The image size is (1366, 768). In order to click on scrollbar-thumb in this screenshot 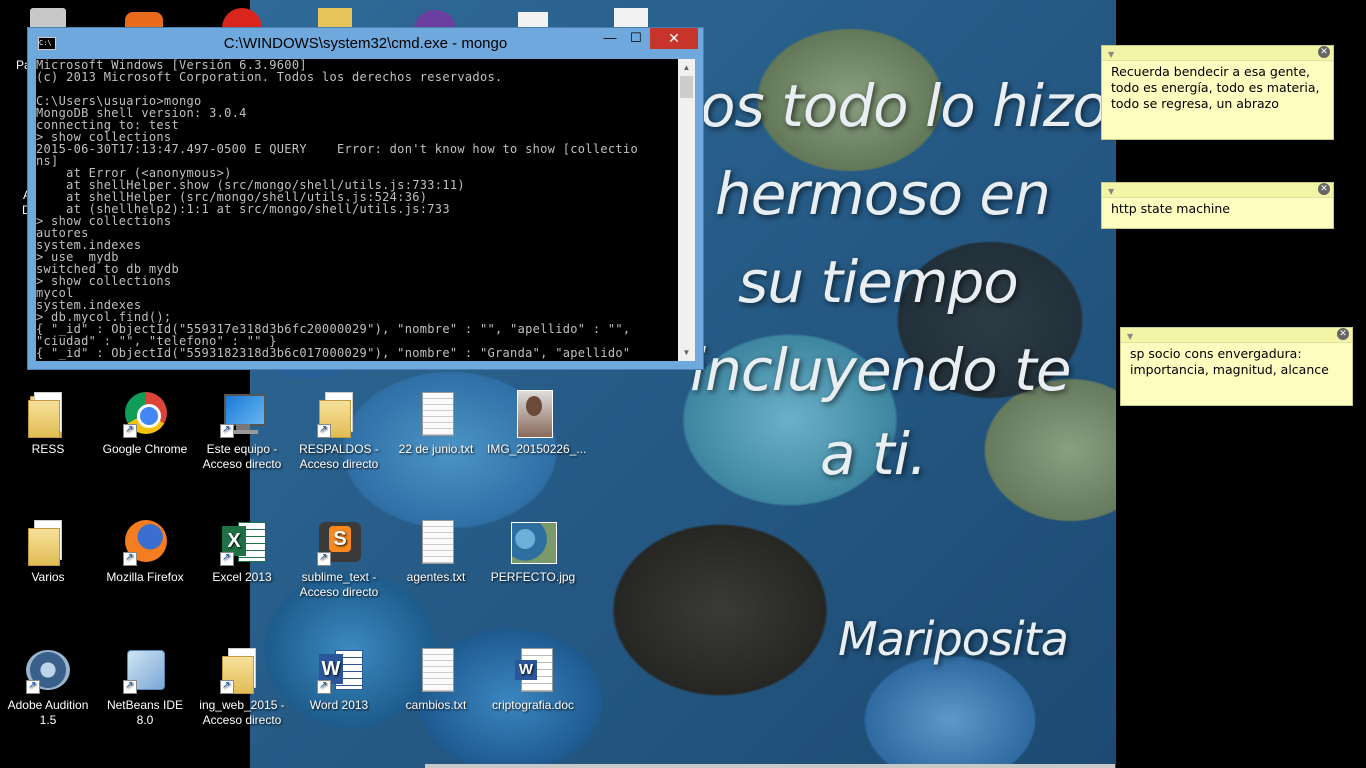, I will do `click(686, 87)`.